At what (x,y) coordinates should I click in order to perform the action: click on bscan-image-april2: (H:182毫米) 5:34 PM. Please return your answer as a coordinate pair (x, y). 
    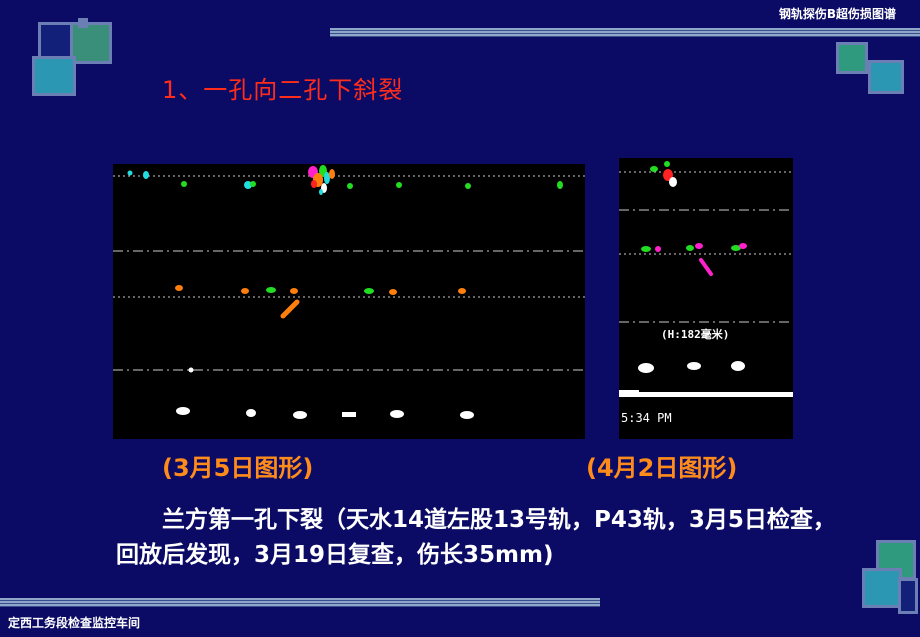
    Looking at the image, I should click on (706, 298).